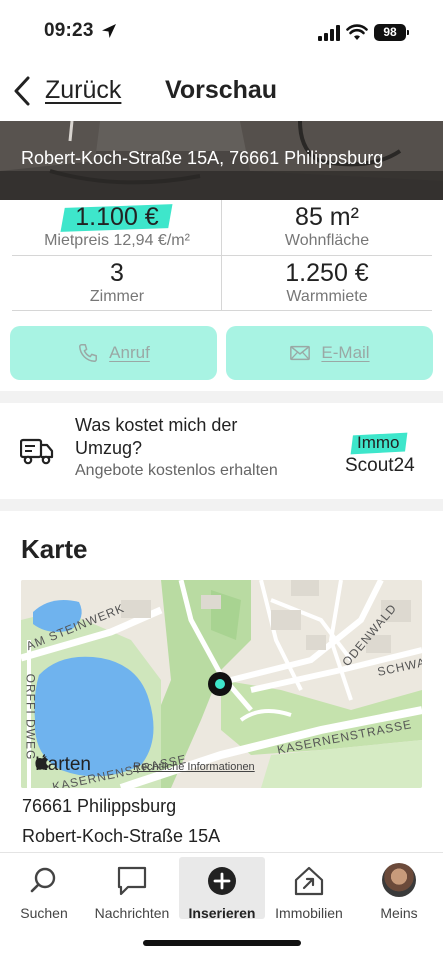 The width and height of the screenshot is (443, 960). I want to click on rooms-cell: 3 Zimmer, so click(117, 283).